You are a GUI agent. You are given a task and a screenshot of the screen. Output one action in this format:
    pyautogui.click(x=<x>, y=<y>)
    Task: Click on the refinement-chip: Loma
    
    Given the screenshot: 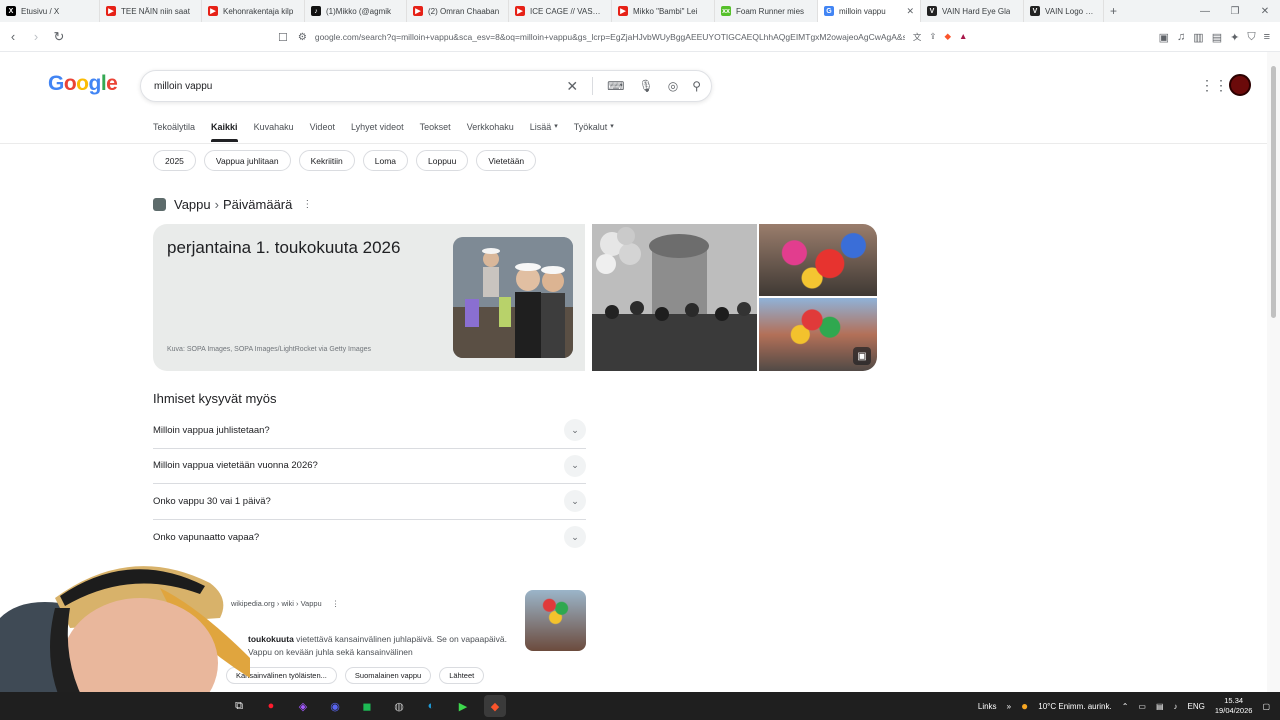 What is the action you would take?
    pyautogui.click(x=385, y=160)
    